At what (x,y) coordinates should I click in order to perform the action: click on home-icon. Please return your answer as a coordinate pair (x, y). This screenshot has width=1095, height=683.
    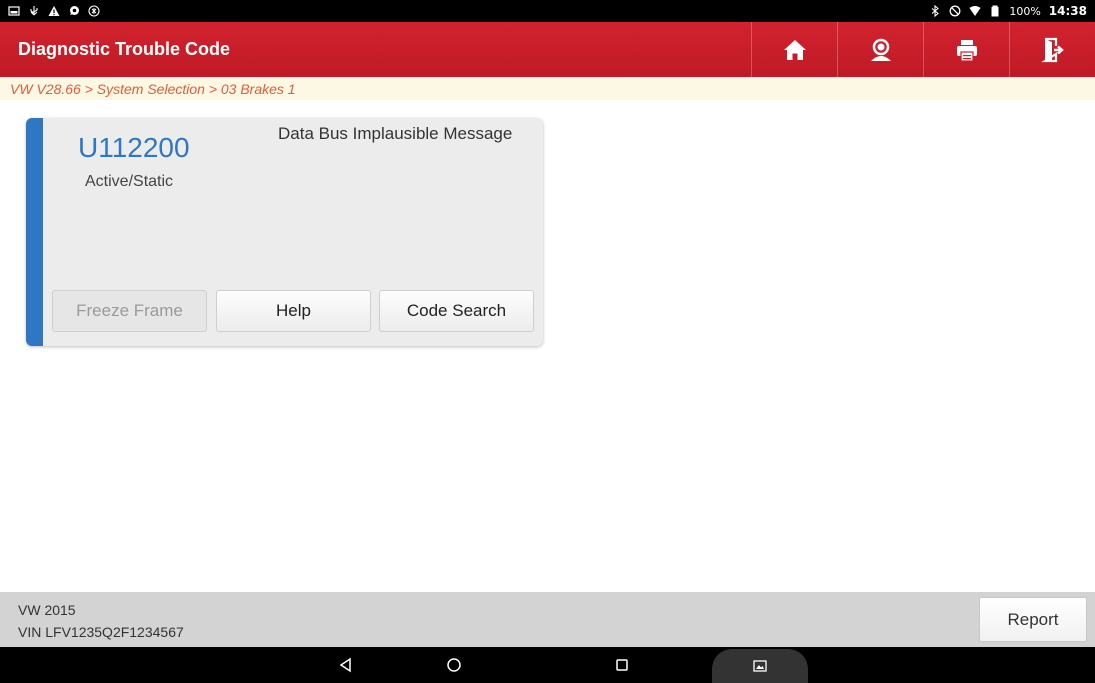
    Looking at the image, I should click on (794, 49).